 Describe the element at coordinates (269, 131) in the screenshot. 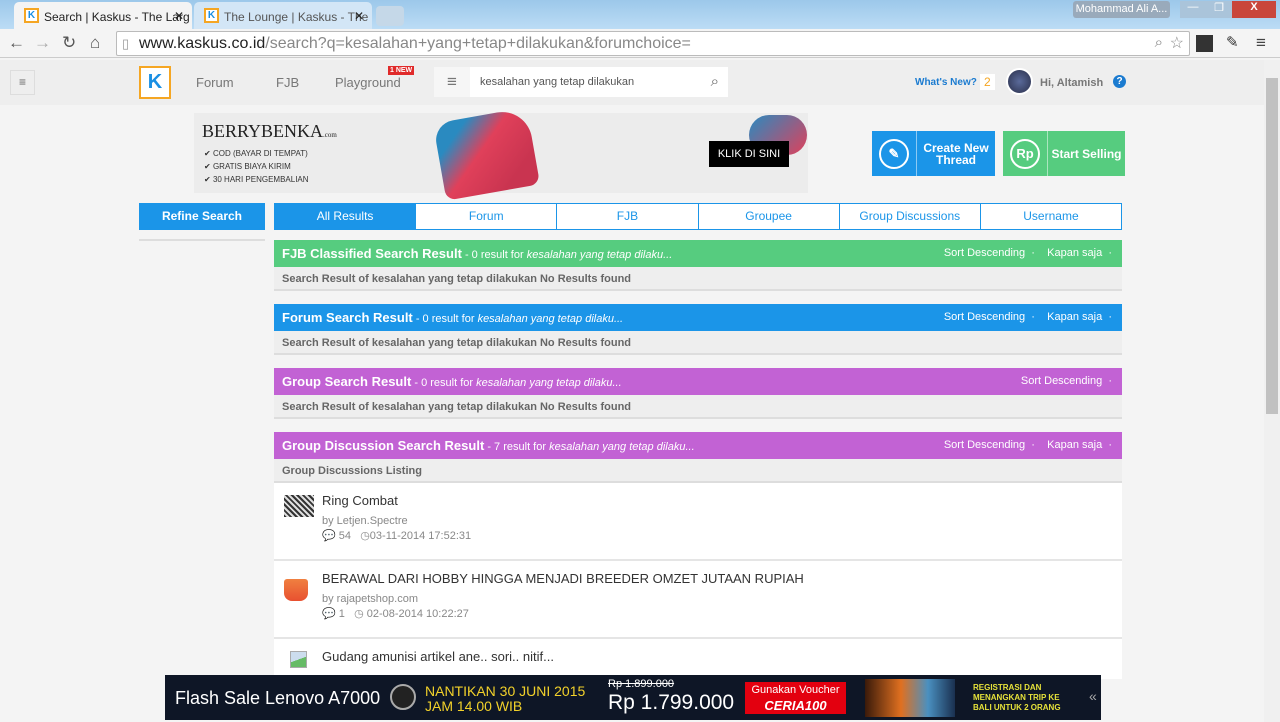

I see `ad-brand: BERRYBENKA.com` at that location.